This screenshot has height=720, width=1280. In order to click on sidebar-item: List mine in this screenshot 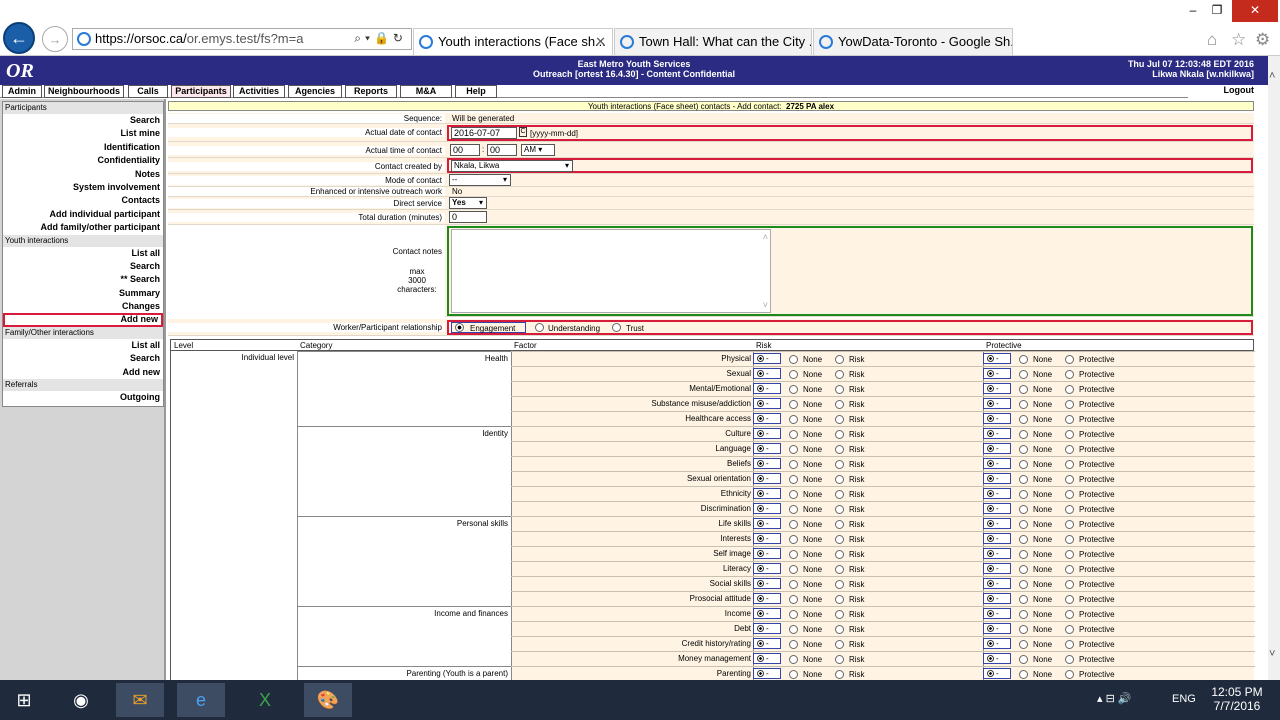, I will do `click(83, 133)`.